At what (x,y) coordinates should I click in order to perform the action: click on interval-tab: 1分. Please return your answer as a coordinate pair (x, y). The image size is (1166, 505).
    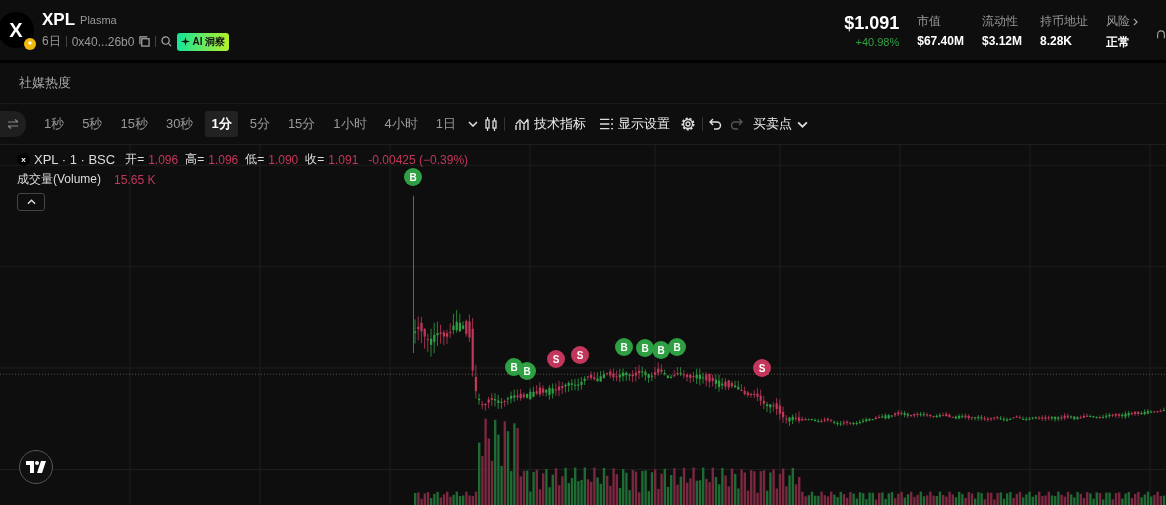
    Looking at the image, I should click on (221, 124).